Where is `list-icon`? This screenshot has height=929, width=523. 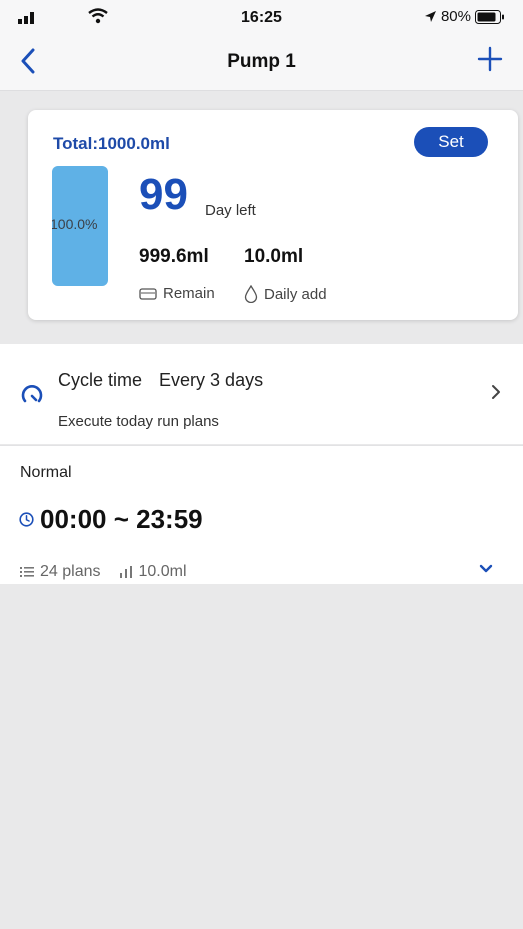
list-icon is located at coordinates (27, 572).